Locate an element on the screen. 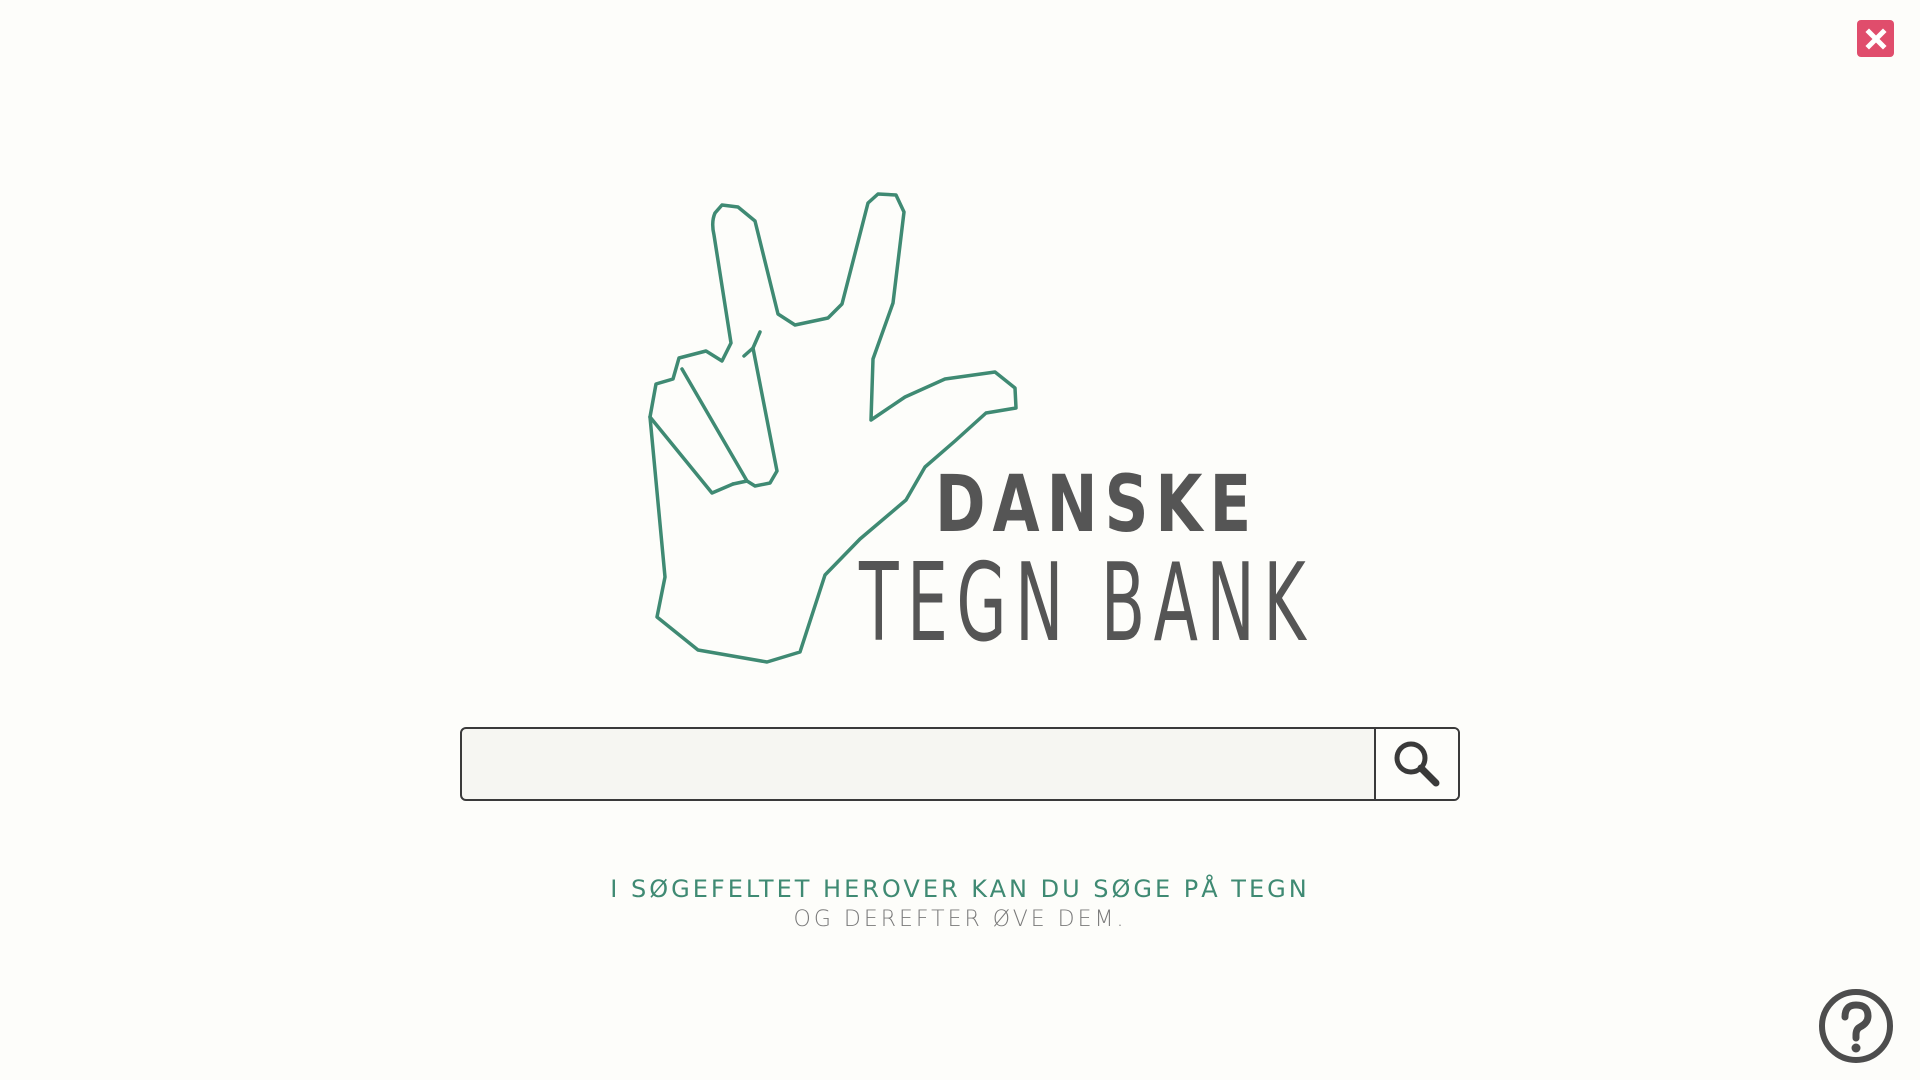  close-icon is located at coordinates (1875, 38).